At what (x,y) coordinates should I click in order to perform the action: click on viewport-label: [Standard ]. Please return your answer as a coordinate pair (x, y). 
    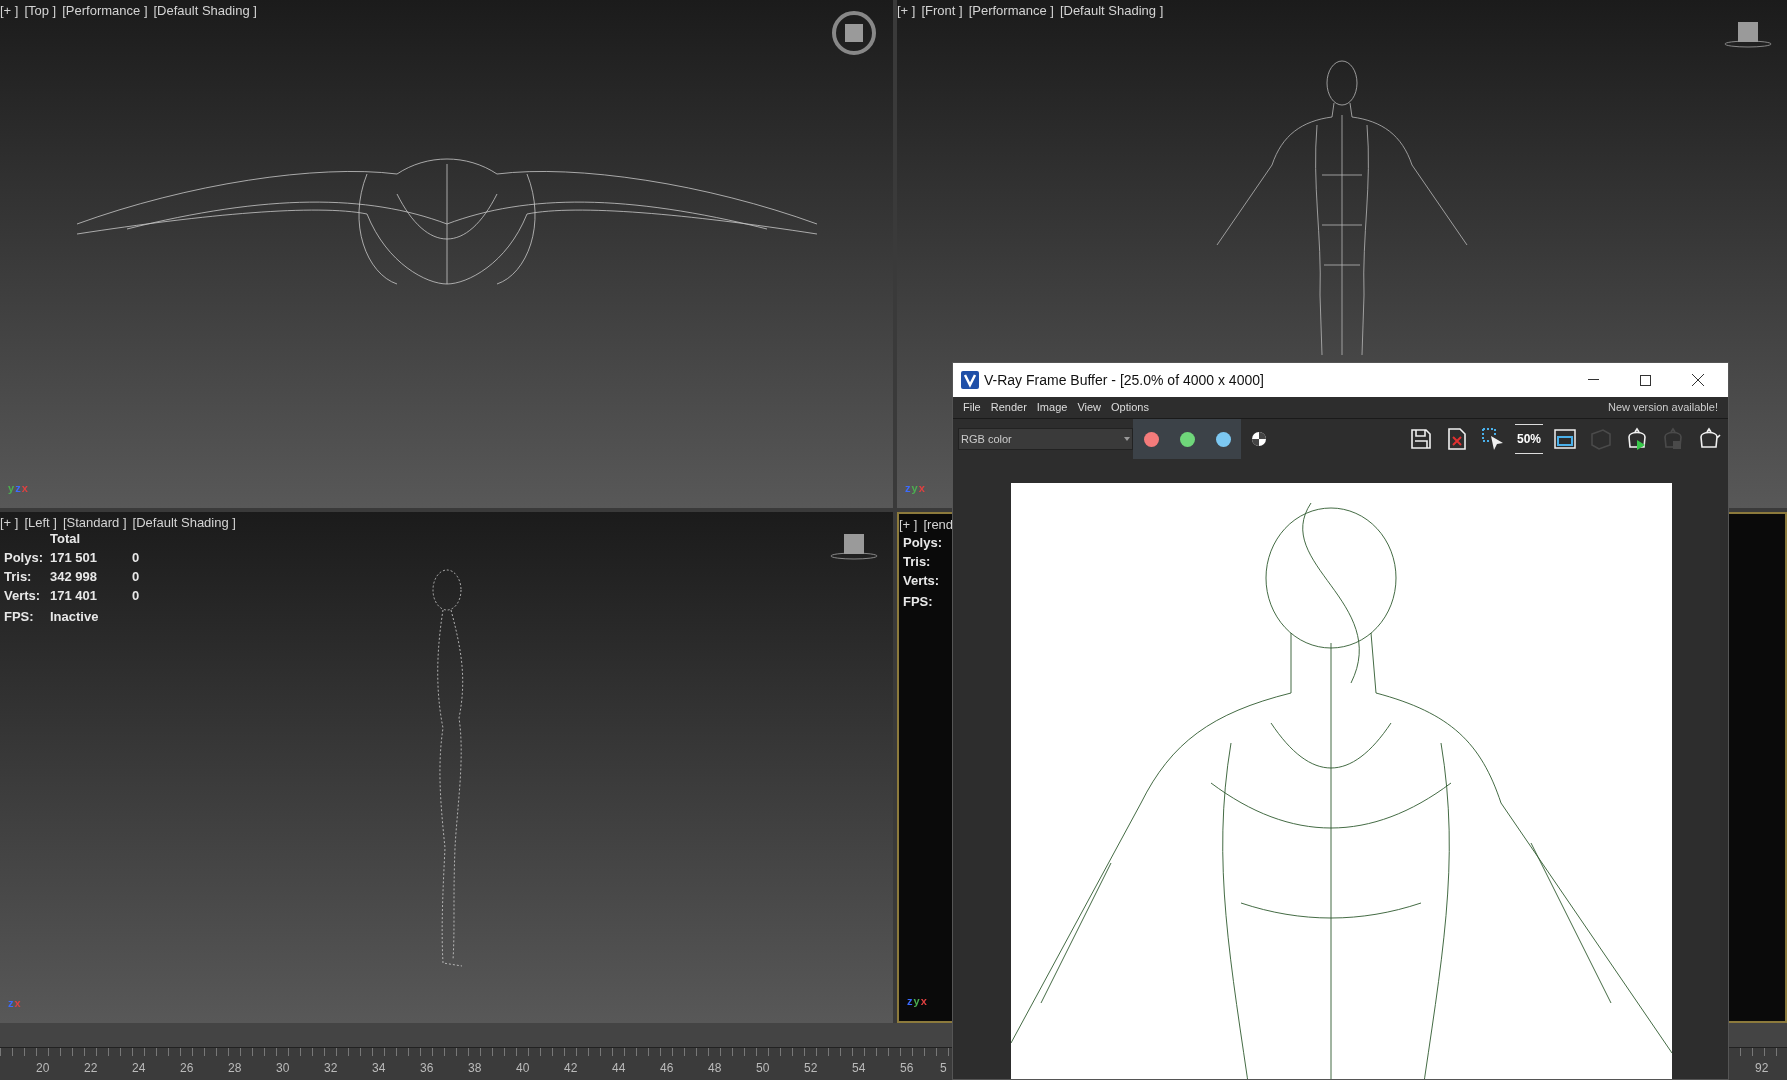
    Looking at the image, I should click on (94, 523).